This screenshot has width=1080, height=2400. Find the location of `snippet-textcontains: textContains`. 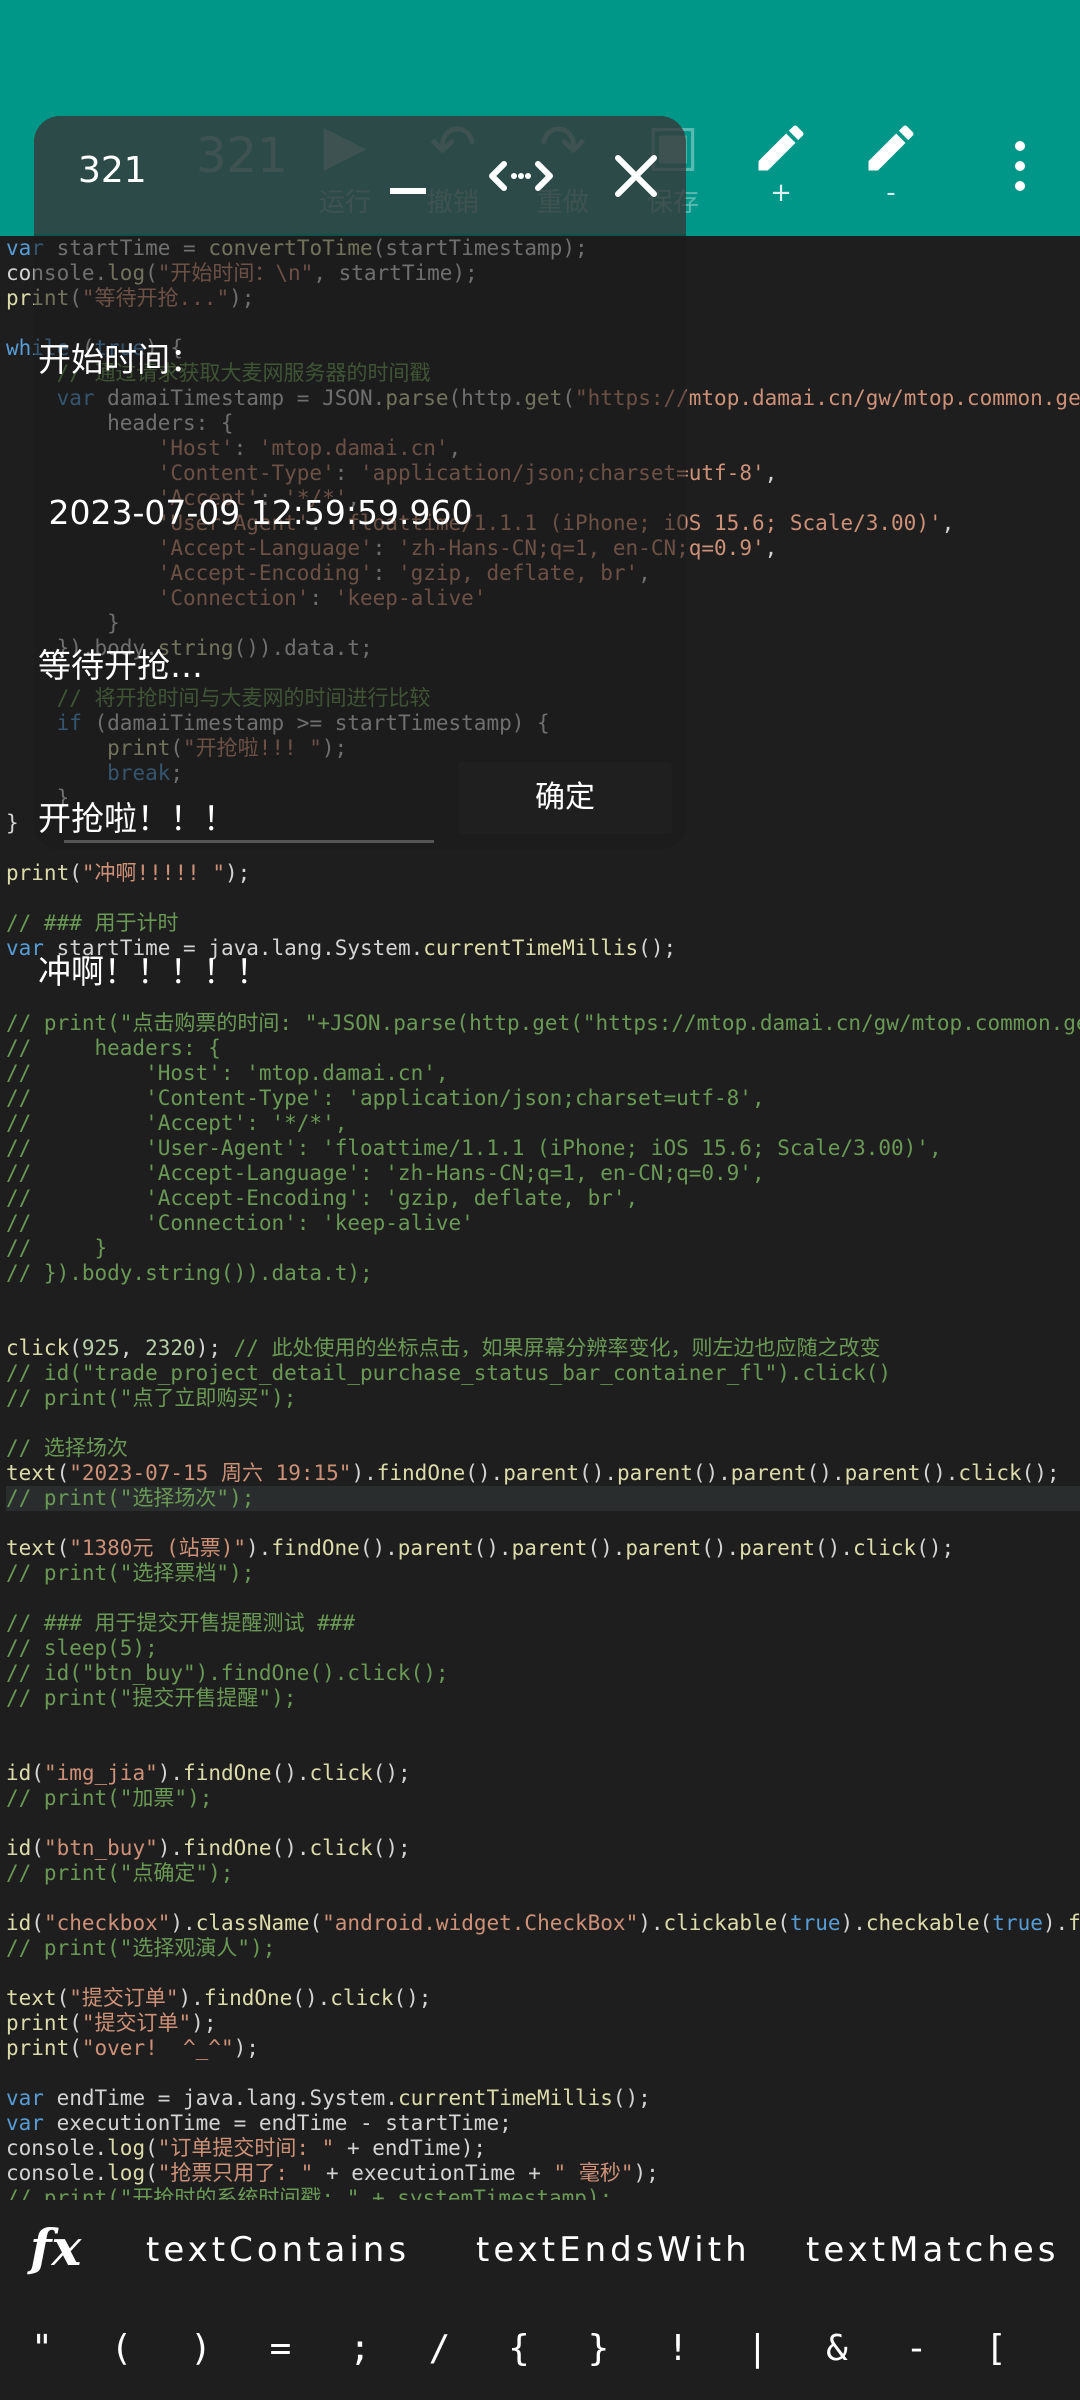

snippet-textcontains: textContains is located at coordinates (278, 2250).